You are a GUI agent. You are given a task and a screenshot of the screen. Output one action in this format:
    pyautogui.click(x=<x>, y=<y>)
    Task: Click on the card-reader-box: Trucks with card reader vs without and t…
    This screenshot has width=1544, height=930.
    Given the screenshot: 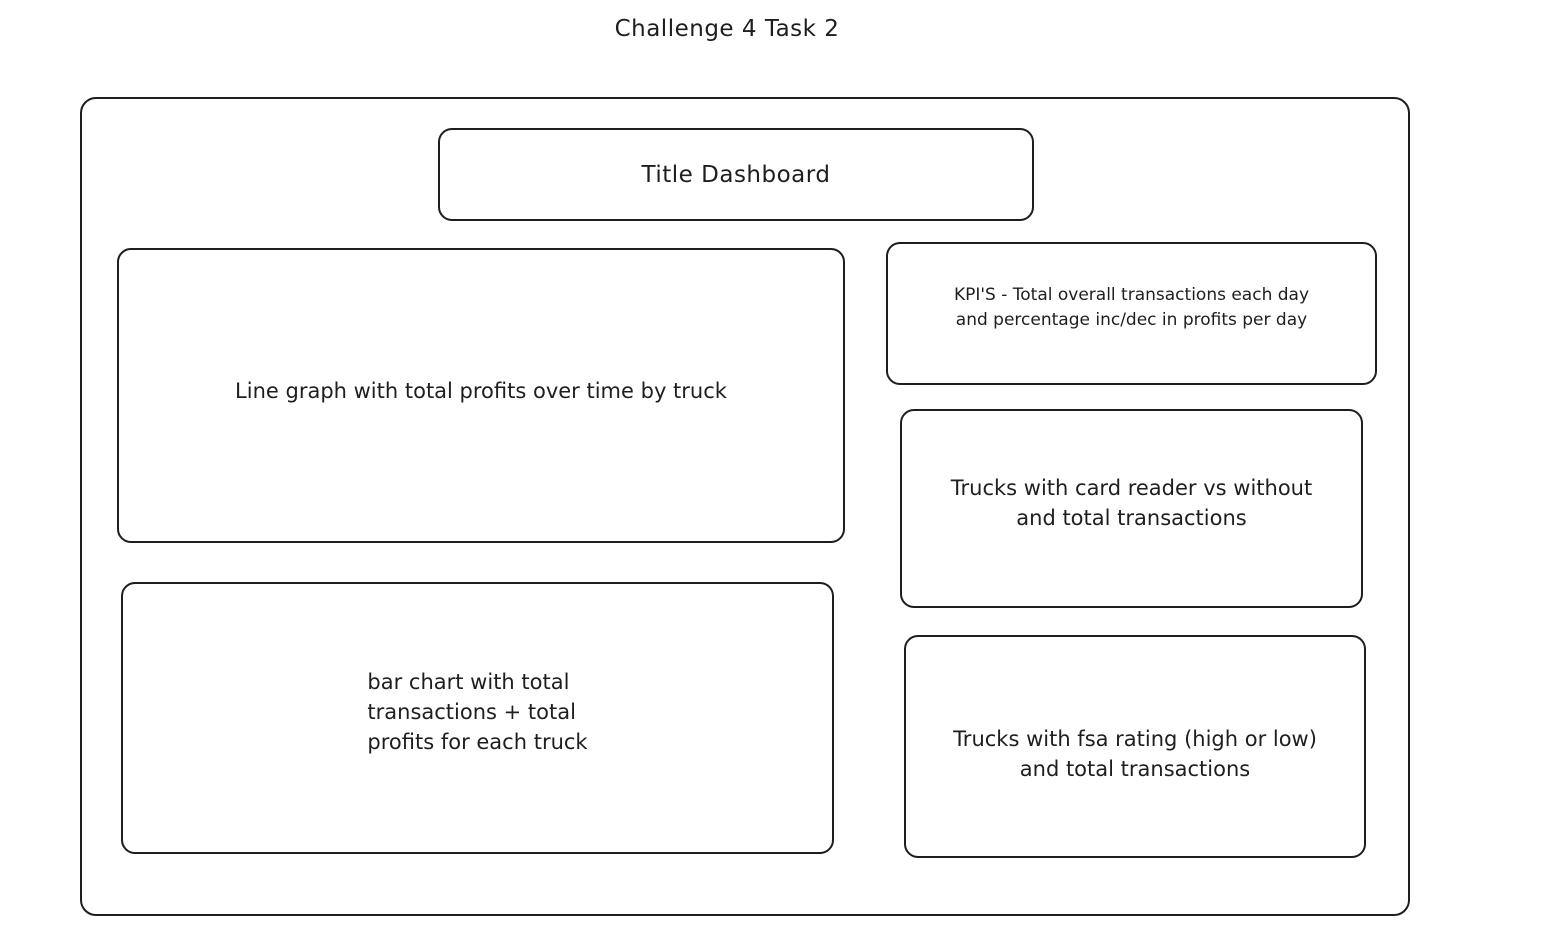 What is the action you would take?
    pyautogui.click(x=1131, y=508)
    